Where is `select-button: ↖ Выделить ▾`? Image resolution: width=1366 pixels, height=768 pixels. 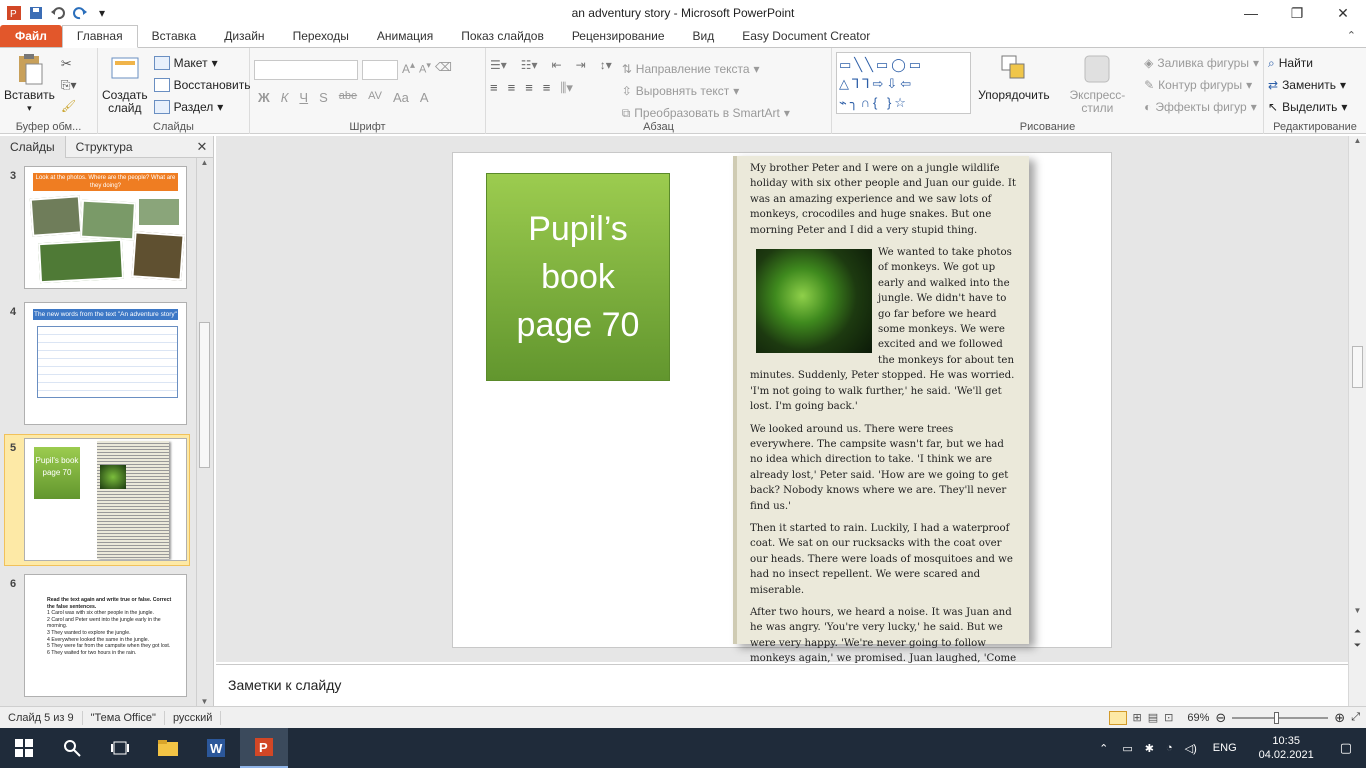
select-button: ↖ Выделить ▾ is located at coordinates (1315, 107).